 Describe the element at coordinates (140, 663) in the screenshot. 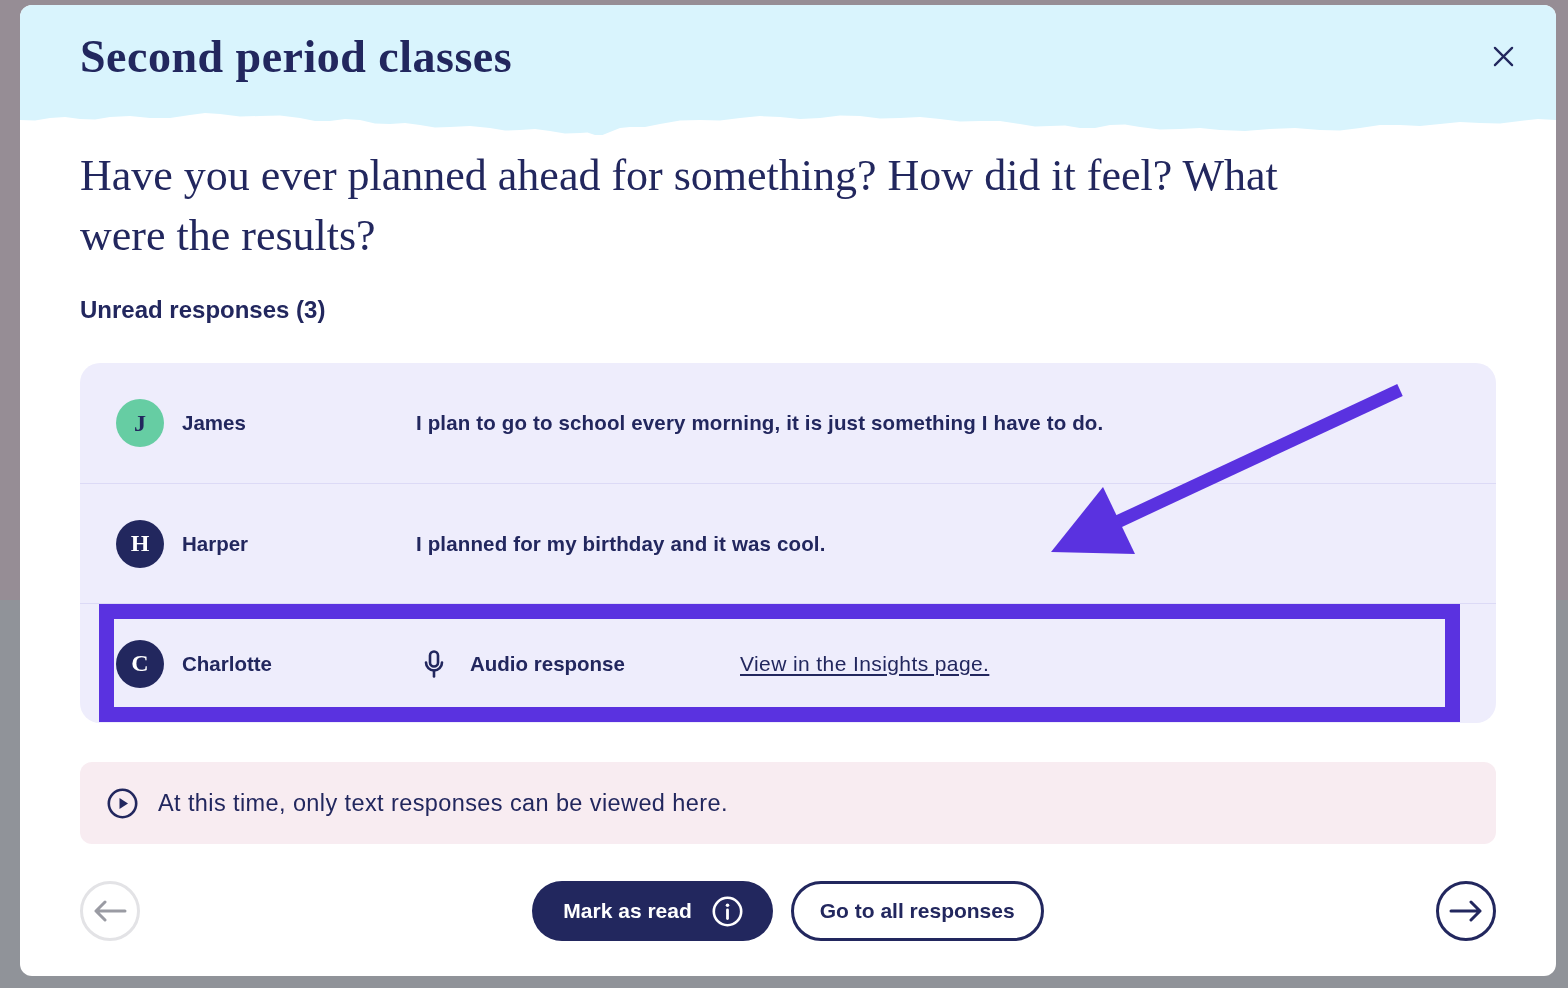

I see `avatar: C` at that location.